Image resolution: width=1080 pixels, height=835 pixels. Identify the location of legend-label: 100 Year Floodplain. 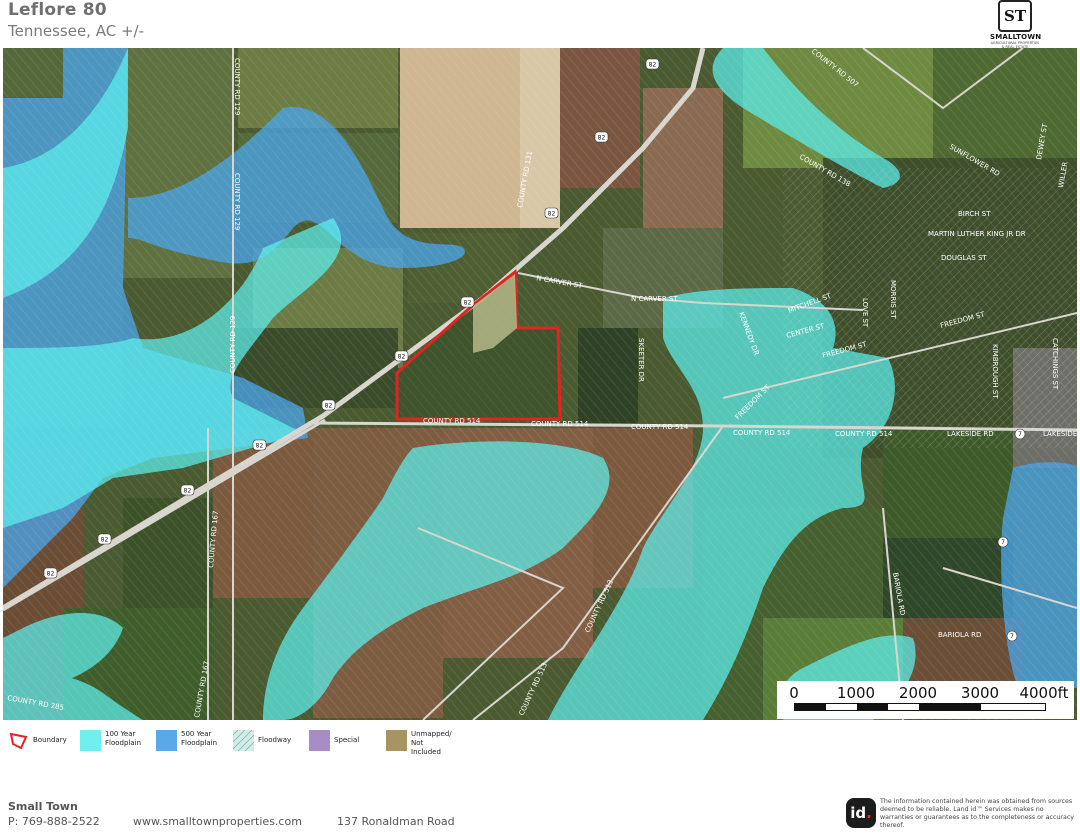
(123, 738).